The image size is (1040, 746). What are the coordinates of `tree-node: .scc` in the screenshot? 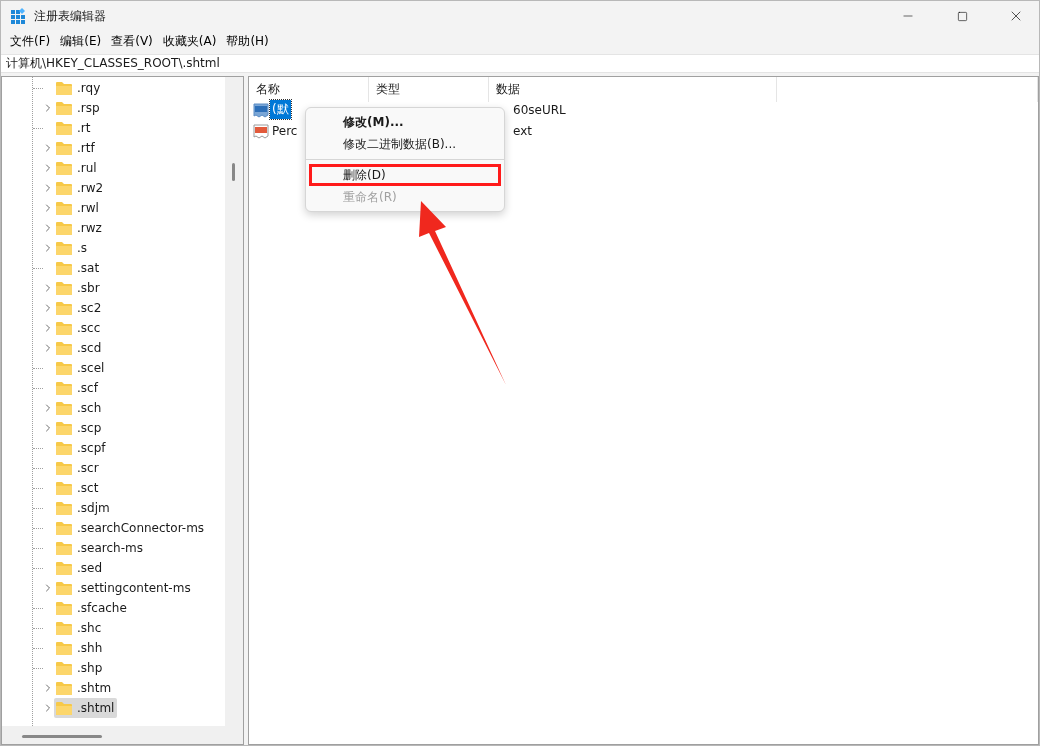 It's located at (79, 328).